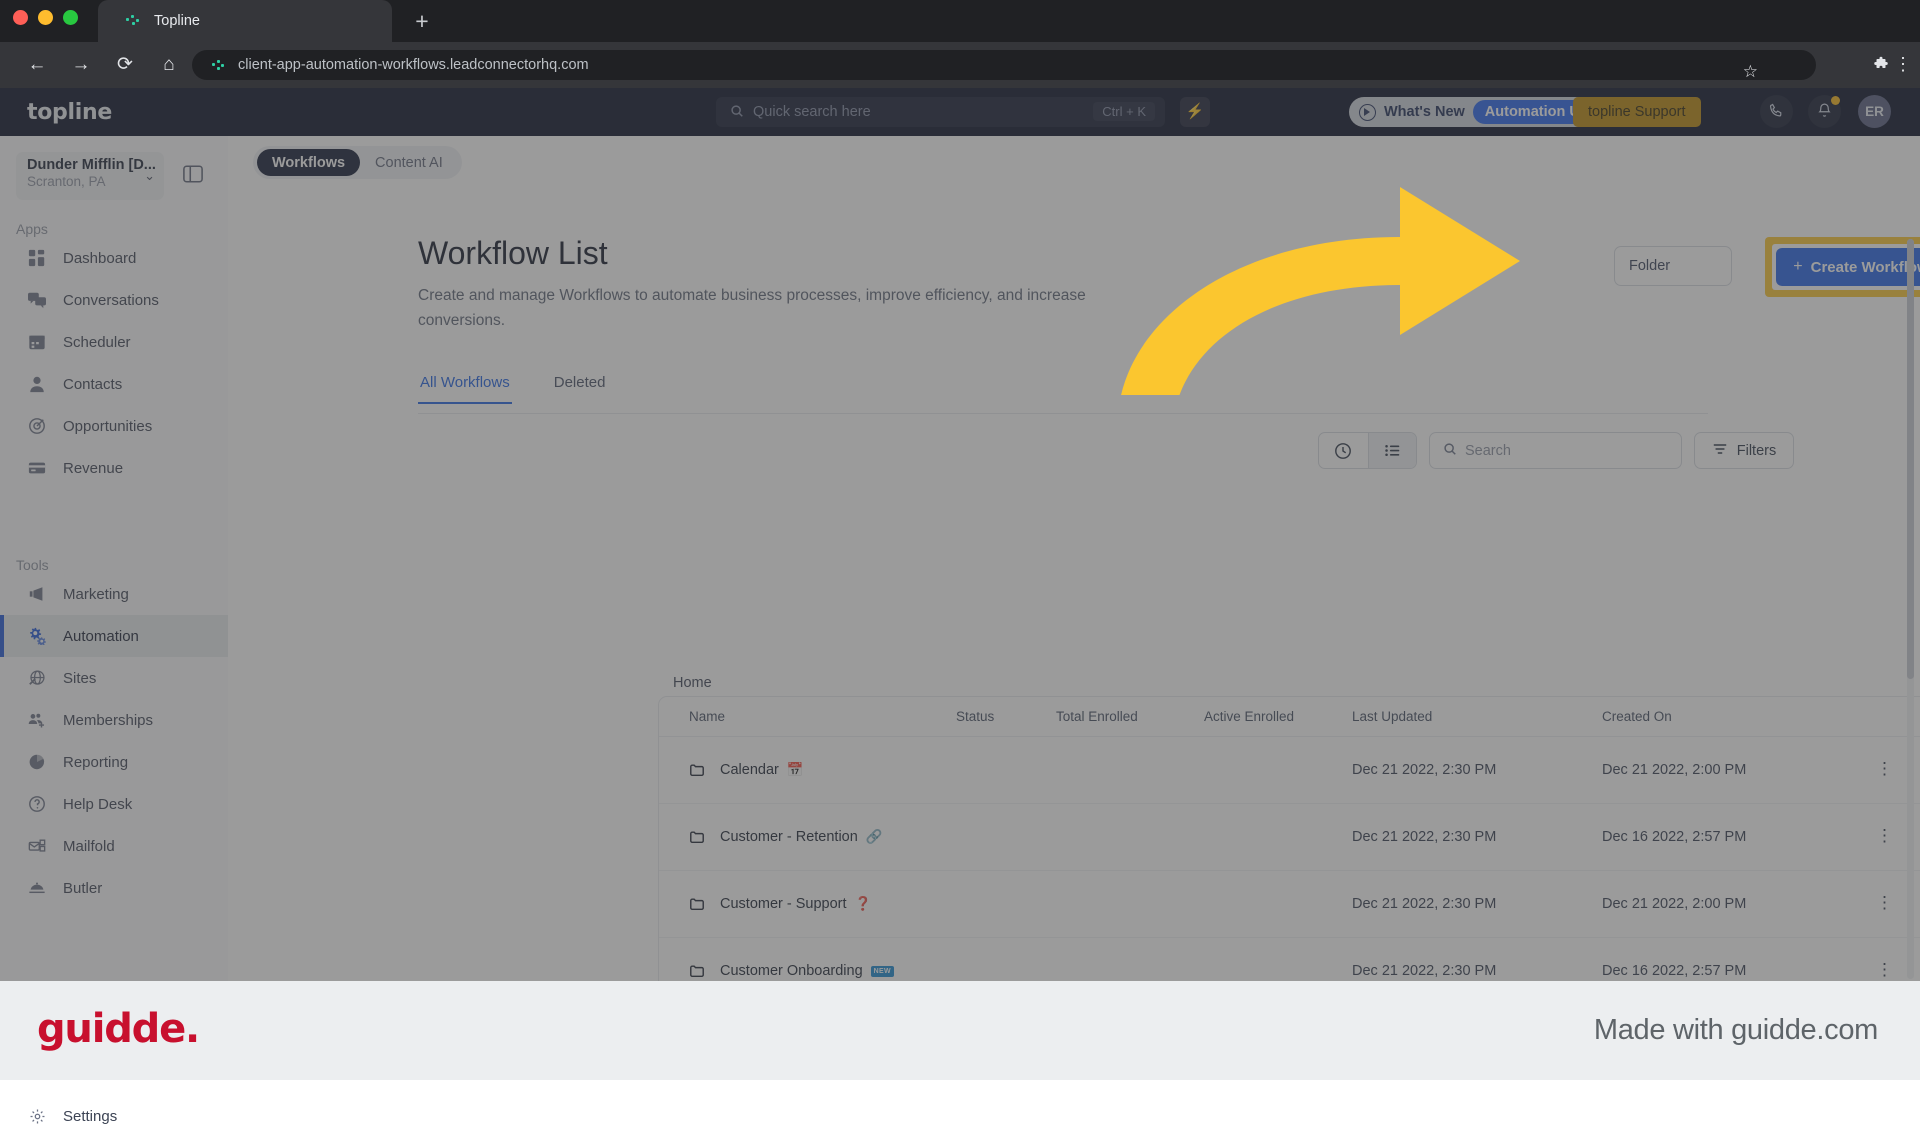  What do you see at coordinates (125, 65) in the screenshot?
I see `reload-icon: ⟳` at bounding box center [125, 65].